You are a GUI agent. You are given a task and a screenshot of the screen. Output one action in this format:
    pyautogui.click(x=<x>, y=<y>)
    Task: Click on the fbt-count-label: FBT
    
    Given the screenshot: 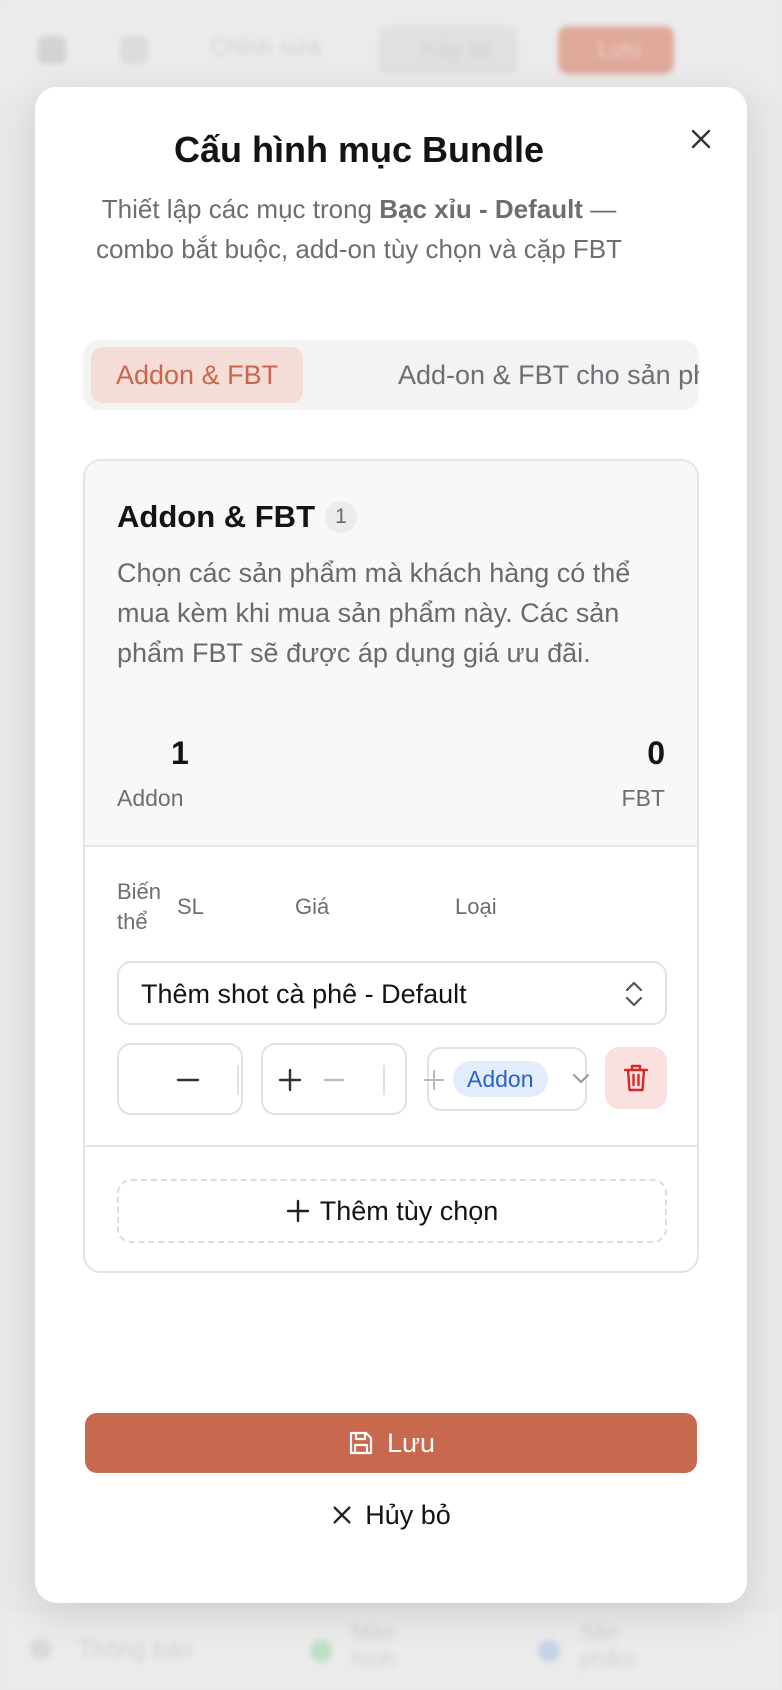 What is the action you would take?
    pyautogui.click(x=643, y=798)
    